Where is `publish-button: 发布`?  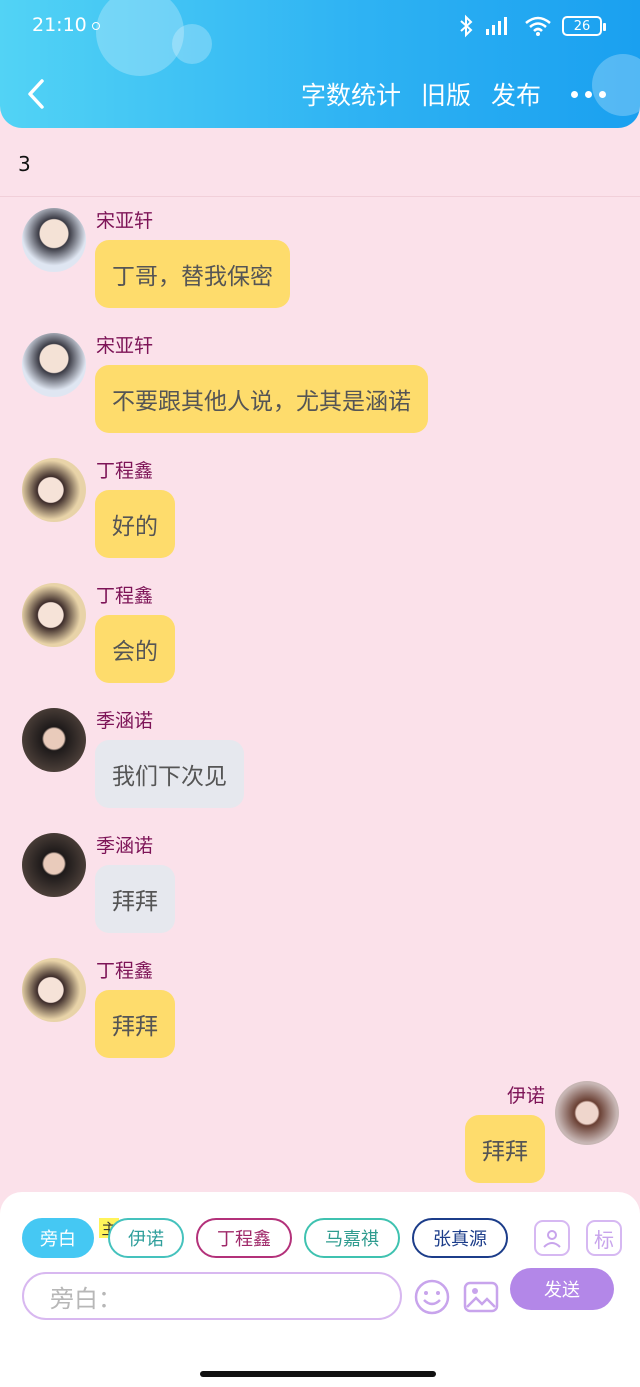
publish-button: 发布 is located at coordinates (516, 94).